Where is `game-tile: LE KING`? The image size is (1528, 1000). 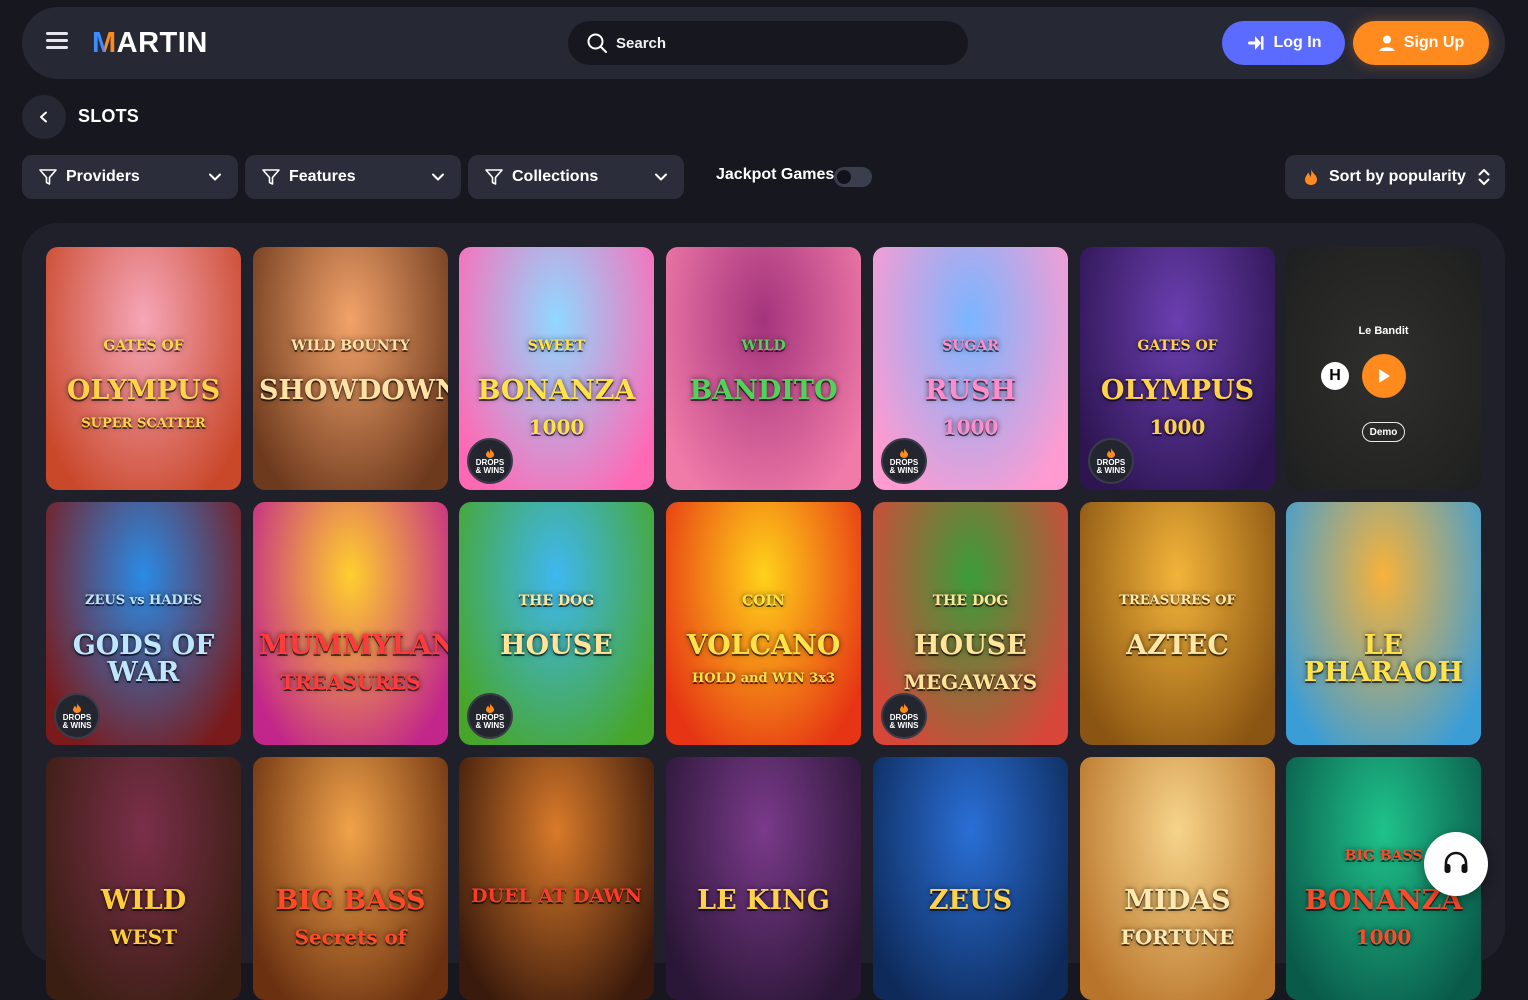 game-tile: LE KING is located at coordinates (763, 878).